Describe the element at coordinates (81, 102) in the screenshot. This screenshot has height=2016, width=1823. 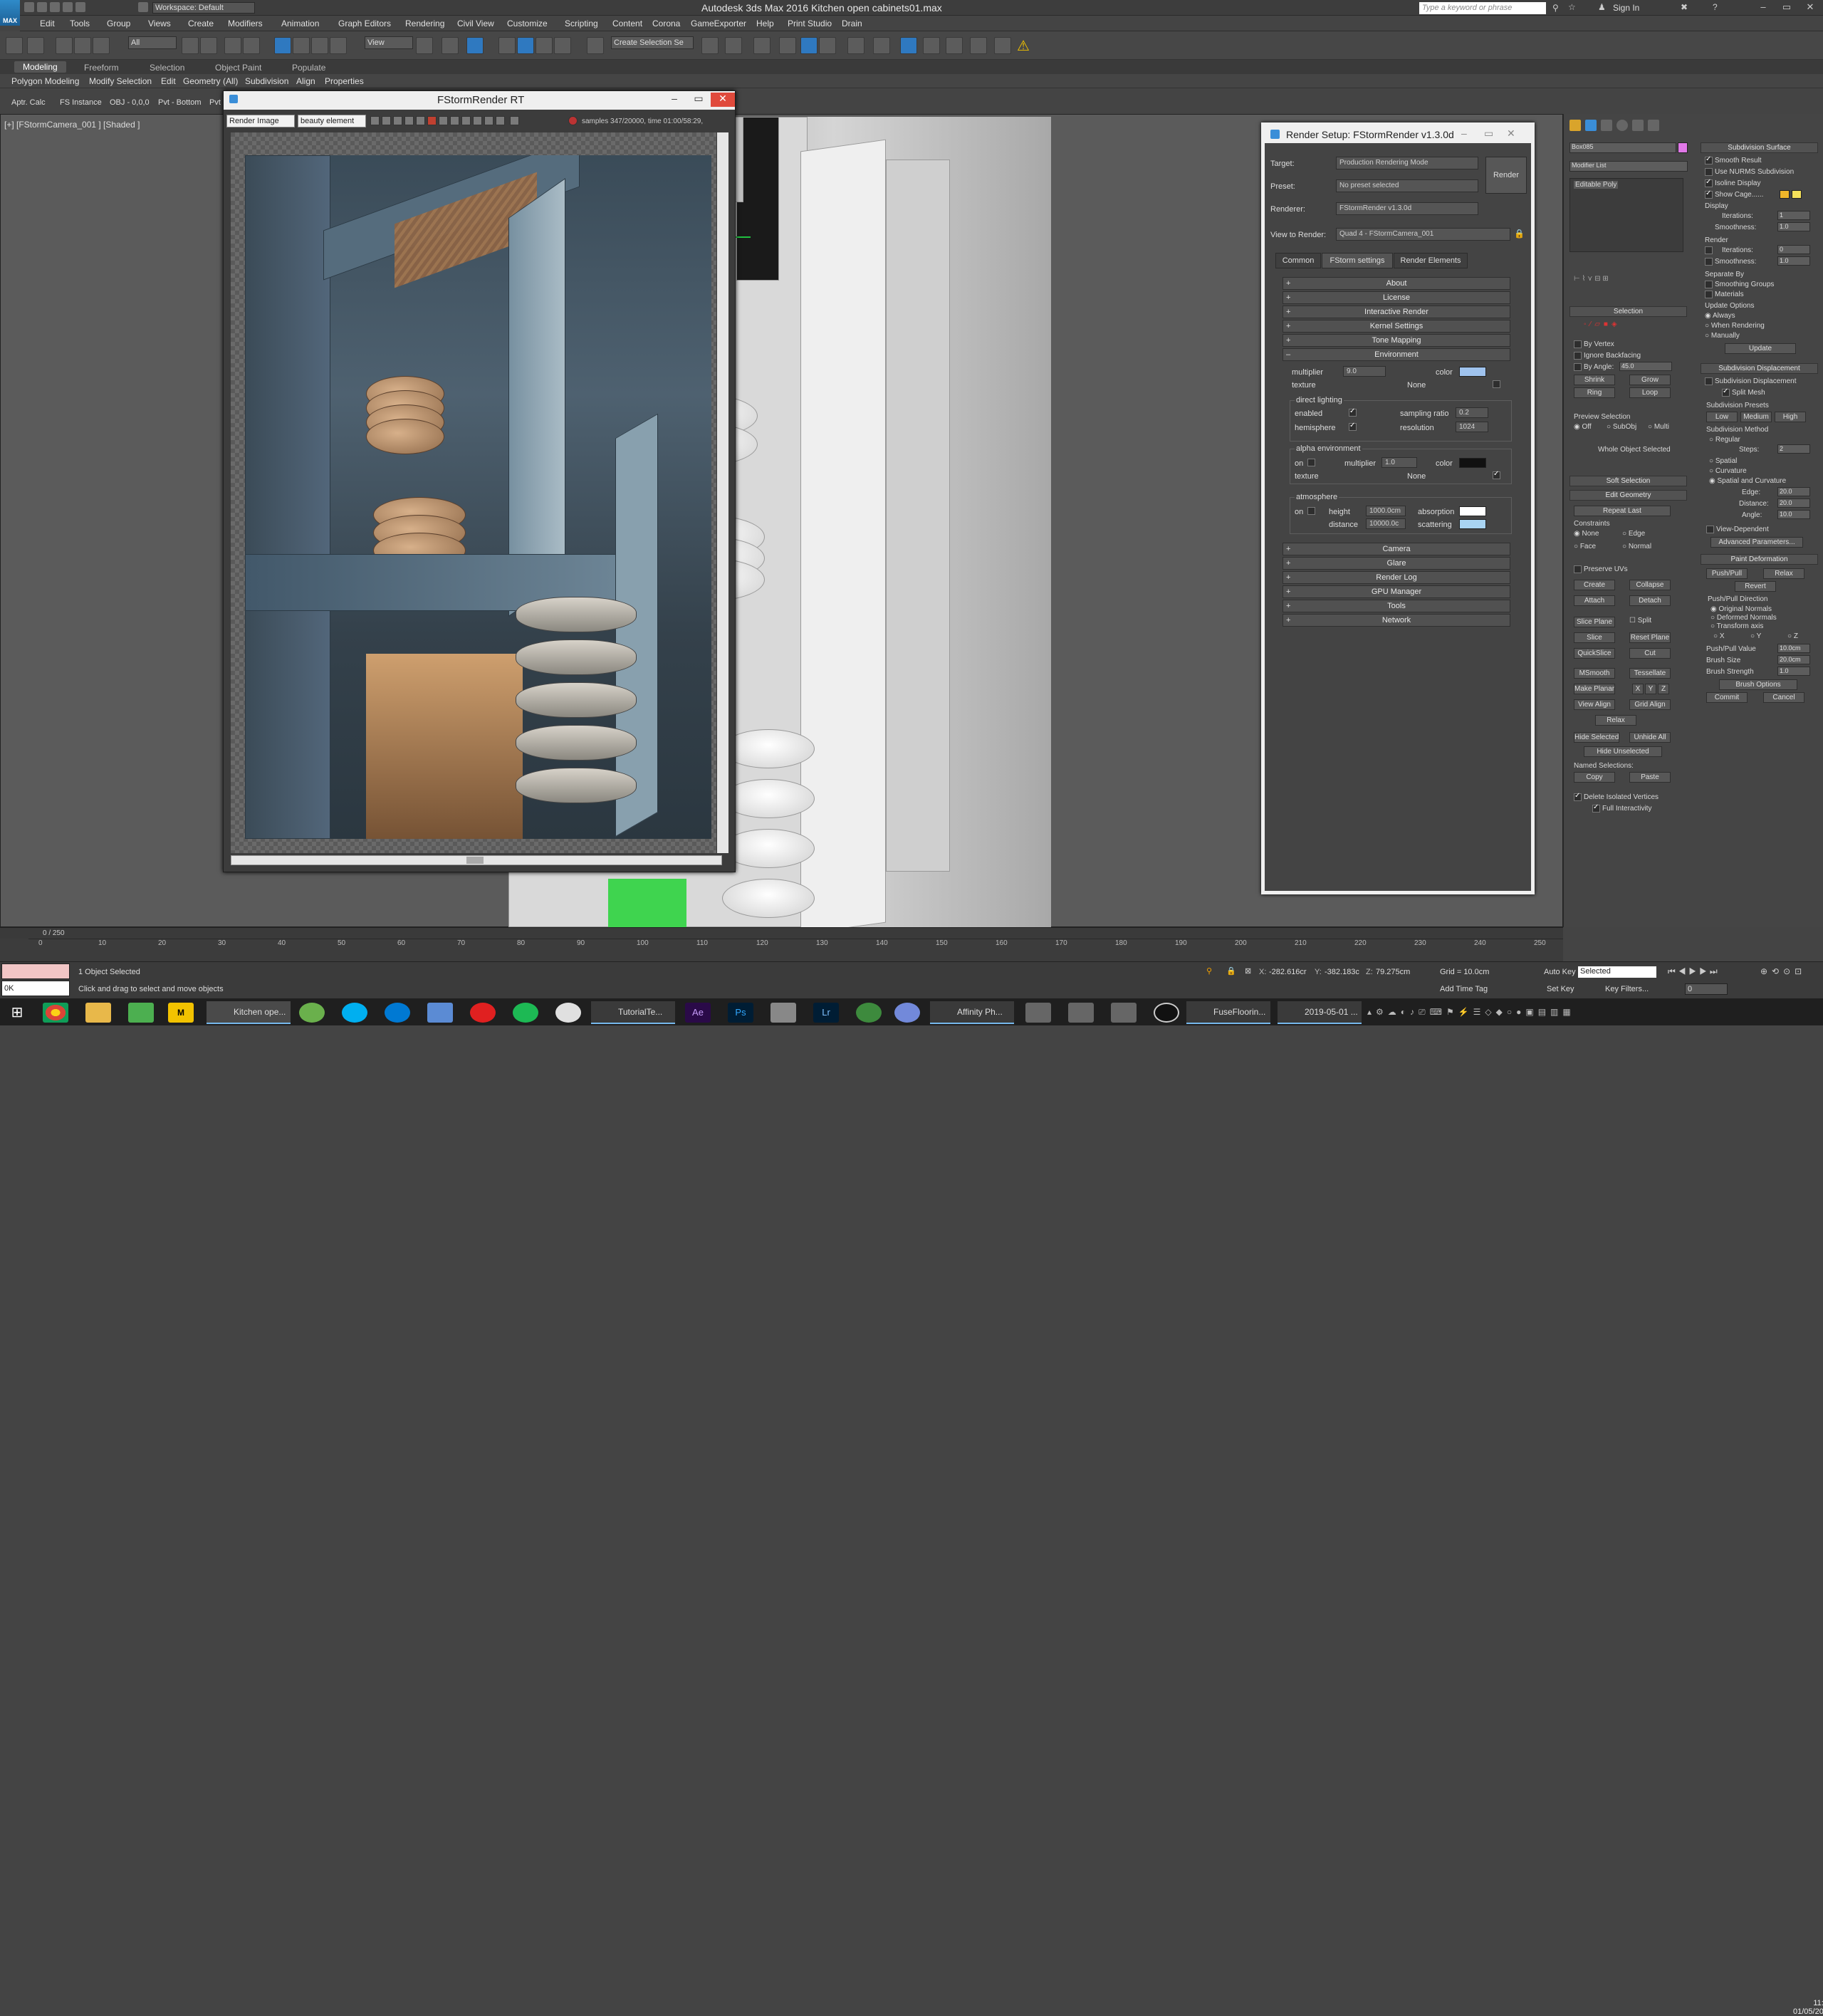
I see `fs-instance-button: FS Instance` at that location.